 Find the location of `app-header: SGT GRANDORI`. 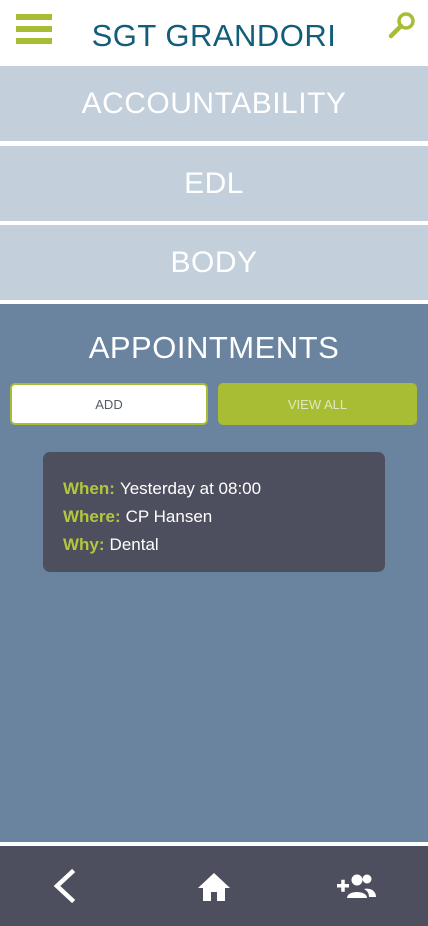

app-header: SGT GRANDORI is located at coordinates (214, 33).